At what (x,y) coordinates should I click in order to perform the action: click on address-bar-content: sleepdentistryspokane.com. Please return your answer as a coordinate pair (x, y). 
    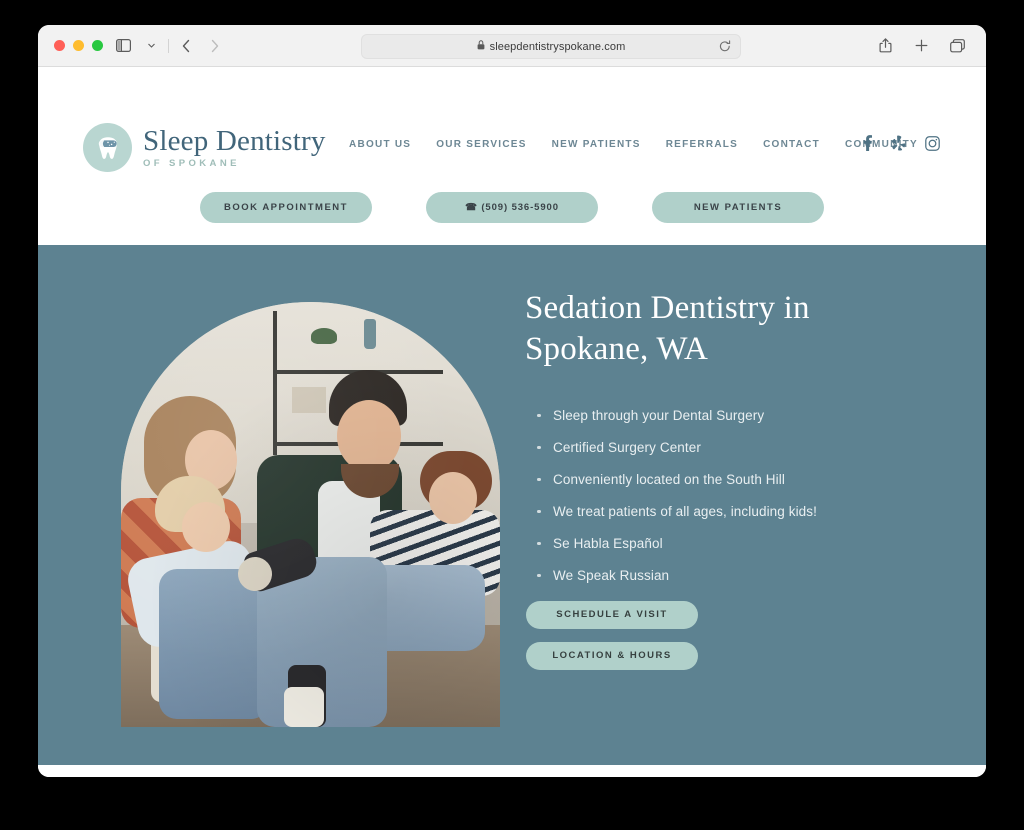
    Looking at the image, I should click on (551, 46).